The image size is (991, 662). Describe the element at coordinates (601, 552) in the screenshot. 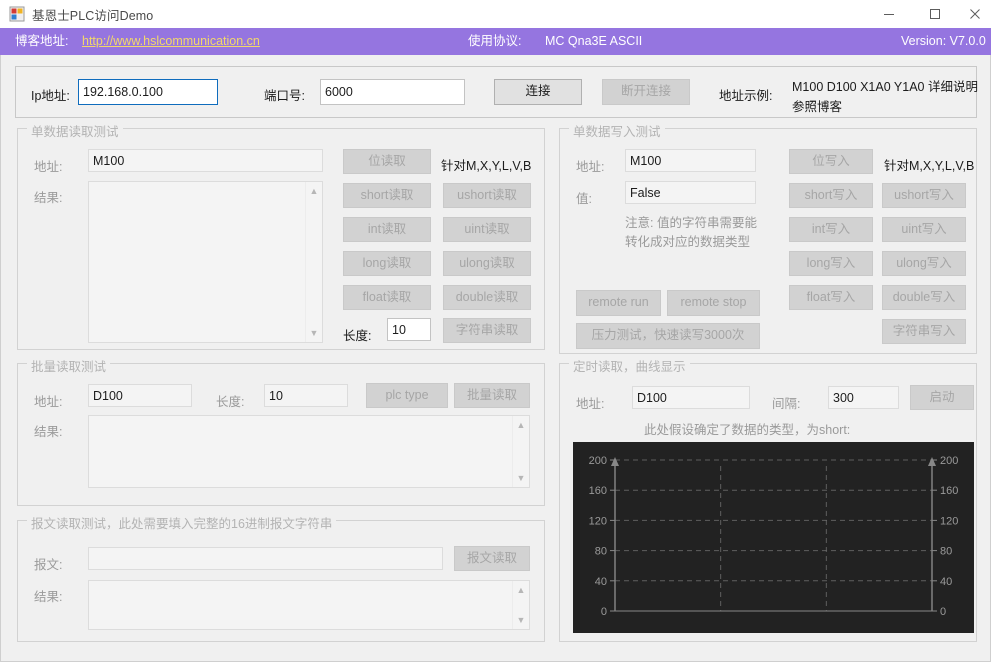

I see `svg-text: 80` at that location.